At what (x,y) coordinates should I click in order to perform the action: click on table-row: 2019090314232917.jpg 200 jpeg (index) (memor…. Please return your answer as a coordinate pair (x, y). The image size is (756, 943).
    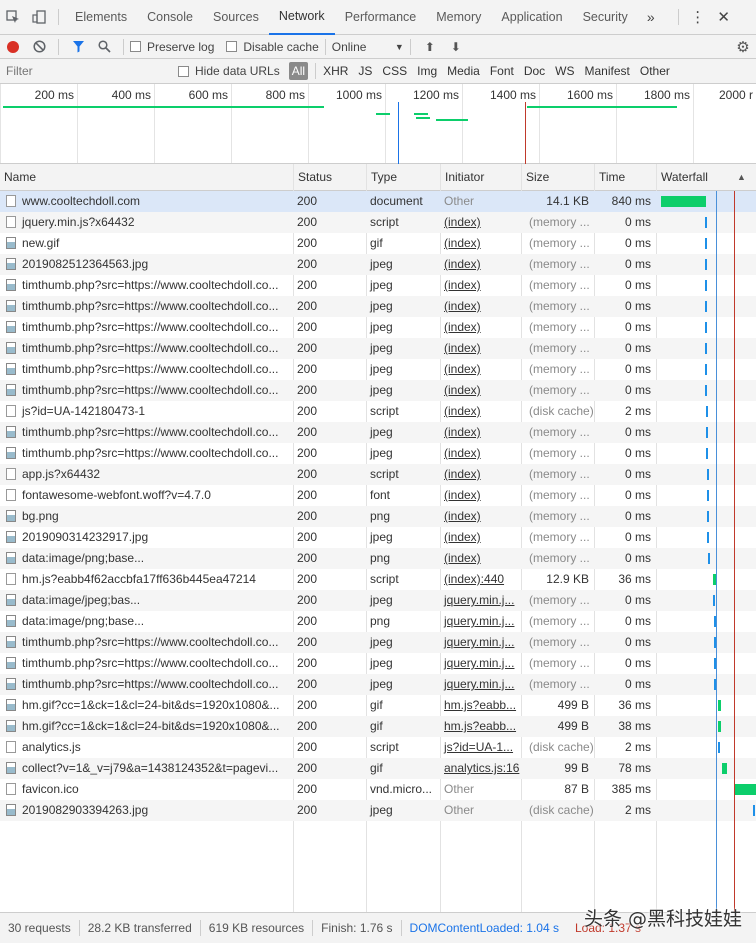
    Looking at the image, I should click on (378, 537).